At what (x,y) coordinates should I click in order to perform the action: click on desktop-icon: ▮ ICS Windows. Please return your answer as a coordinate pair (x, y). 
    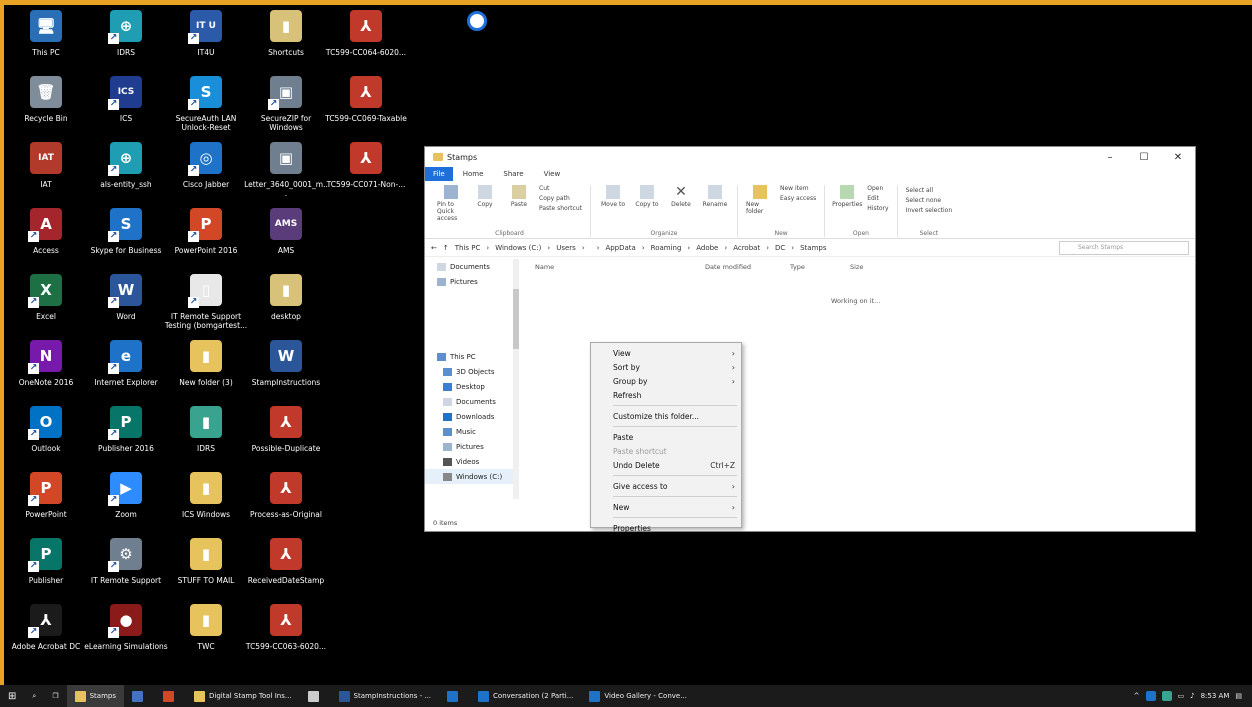
    Looking at the image, I should click on (206, 504).